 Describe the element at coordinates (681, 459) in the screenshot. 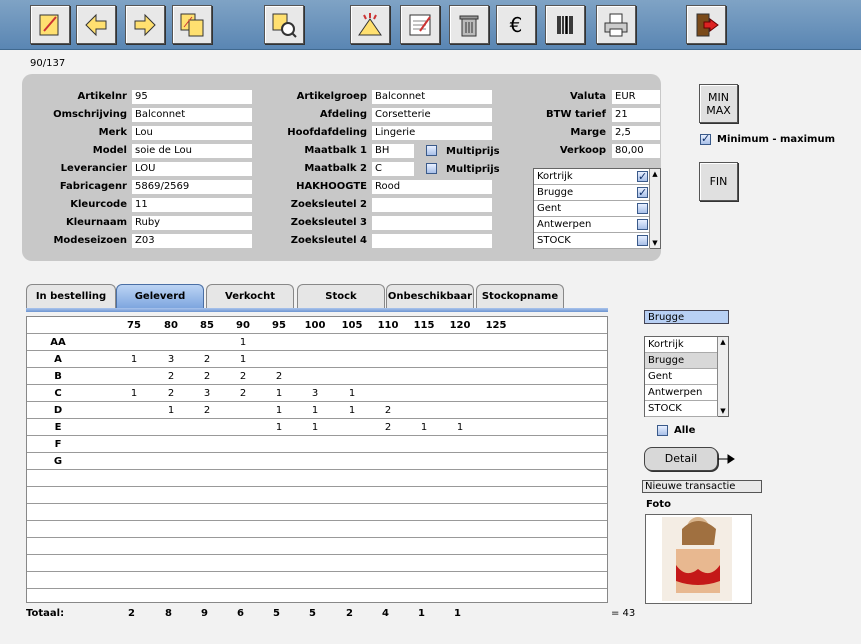

I see `detail-button: Detail` at that location.